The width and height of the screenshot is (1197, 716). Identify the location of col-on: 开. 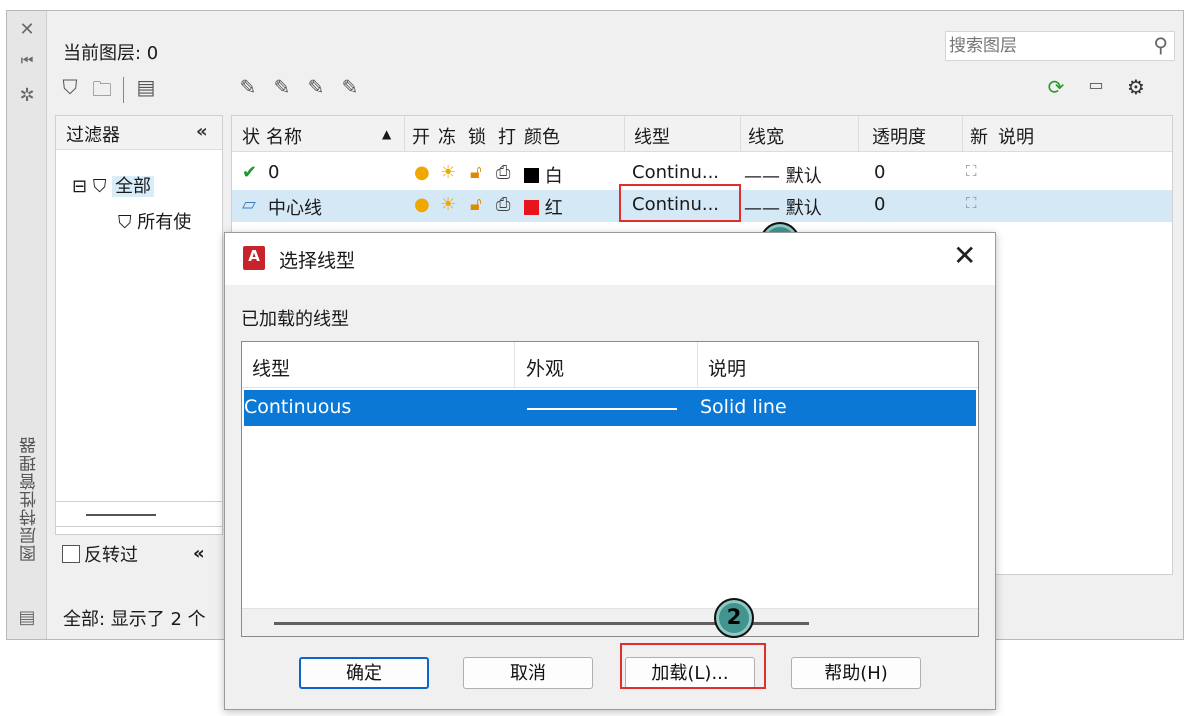
(421, 136).